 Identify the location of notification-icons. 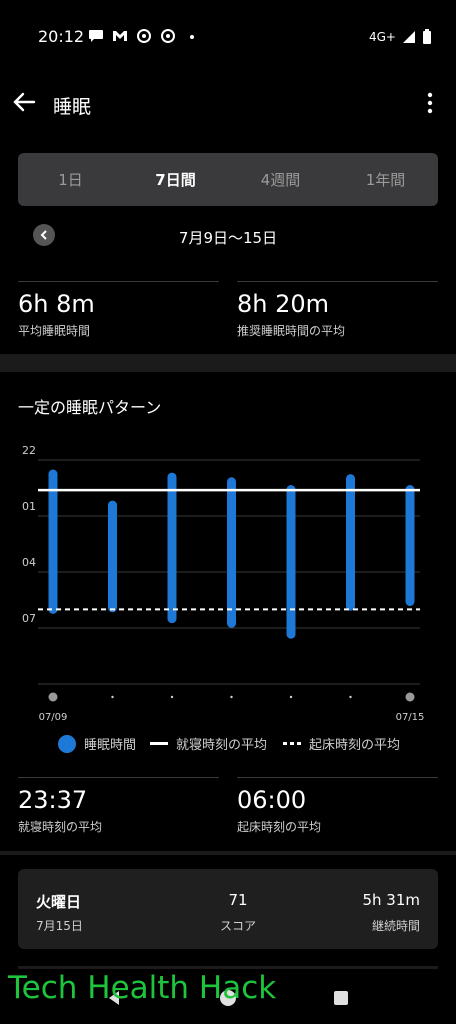
(144, 36).